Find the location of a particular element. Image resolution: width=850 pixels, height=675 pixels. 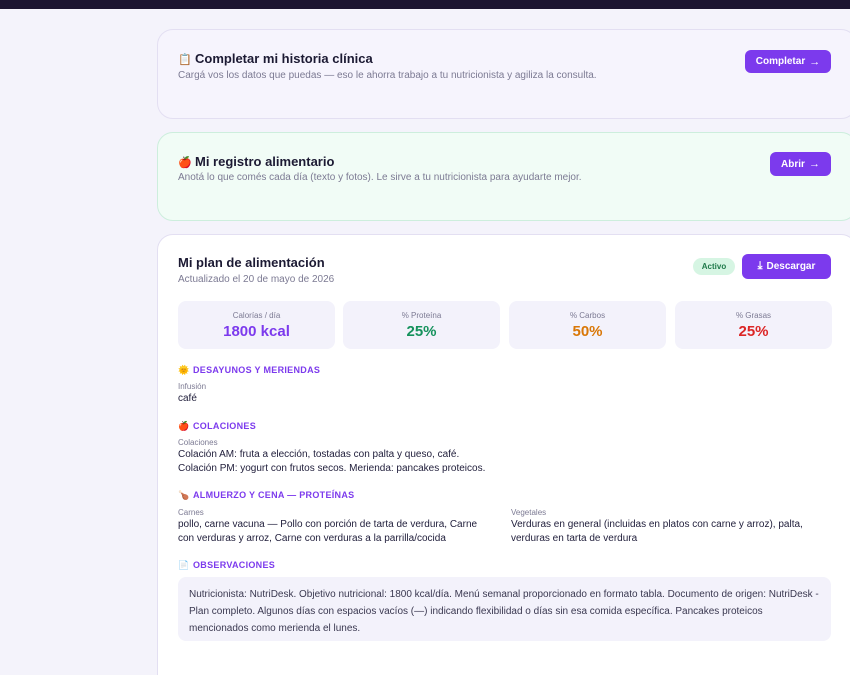

download-icon: ⤓ is located at coordinates (760, 266).